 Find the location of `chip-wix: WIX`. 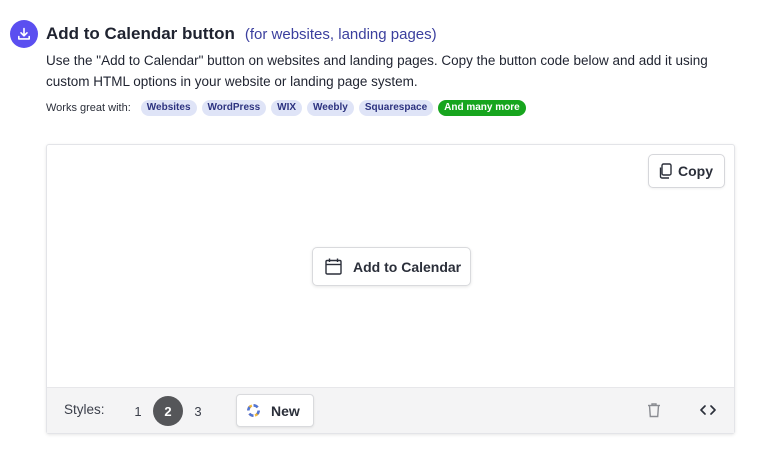

chip-wix: WIX is located at coordinates (287, 108).